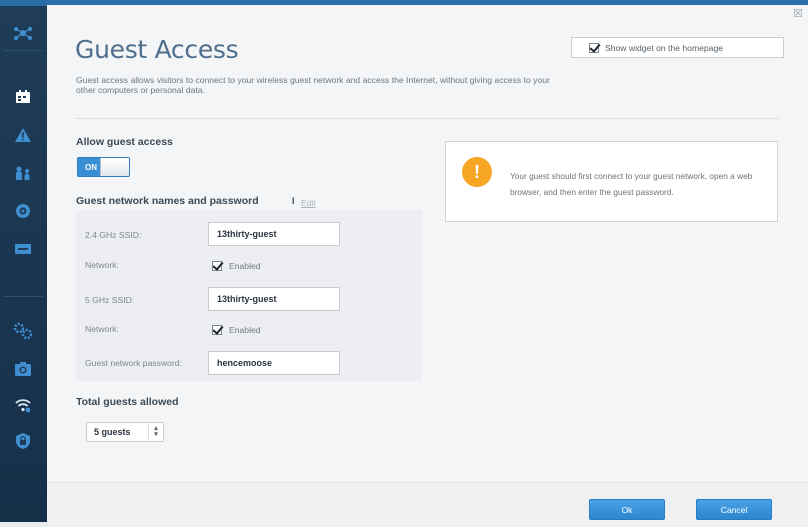  Describe the element at coordinates (23, 135) in the screenshot. I see `troubleshooting-icon` at that location.